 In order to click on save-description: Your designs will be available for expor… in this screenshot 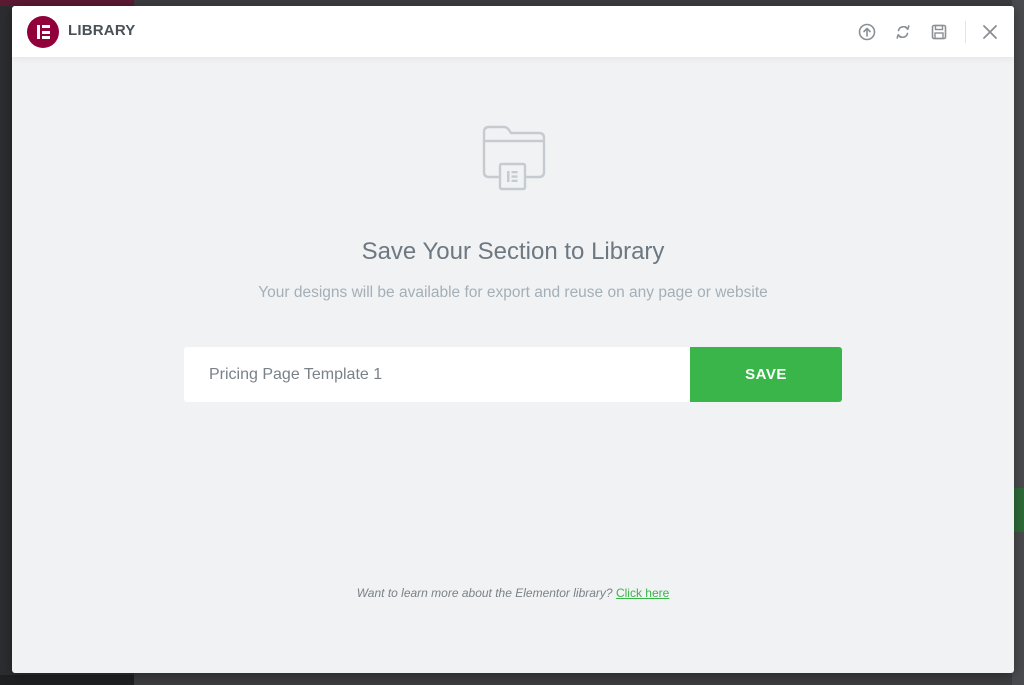, I will do `click(513, 292)`.